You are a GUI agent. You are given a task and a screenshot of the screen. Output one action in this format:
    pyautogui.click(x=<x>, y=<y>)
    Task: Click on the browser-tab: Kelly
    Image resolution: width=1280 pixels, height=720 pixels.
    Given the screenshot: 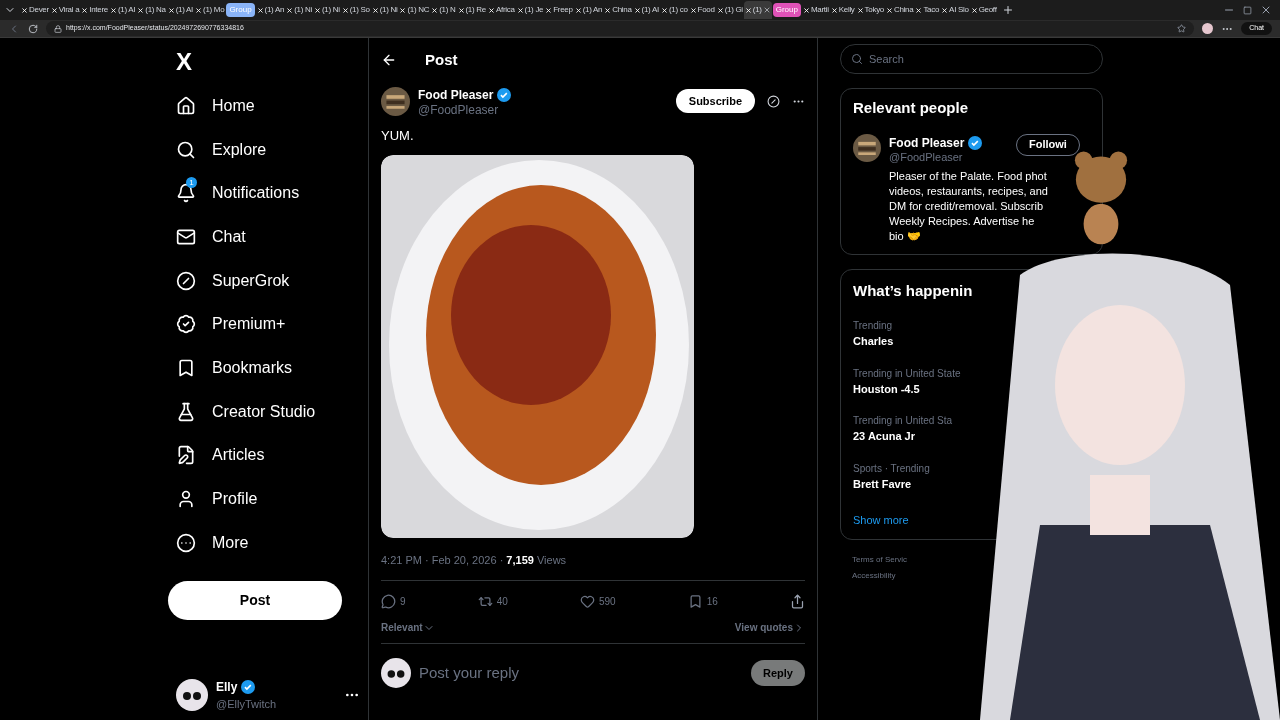 What is the action you would take?
    pyautogui.click(x=842, y=10)
    